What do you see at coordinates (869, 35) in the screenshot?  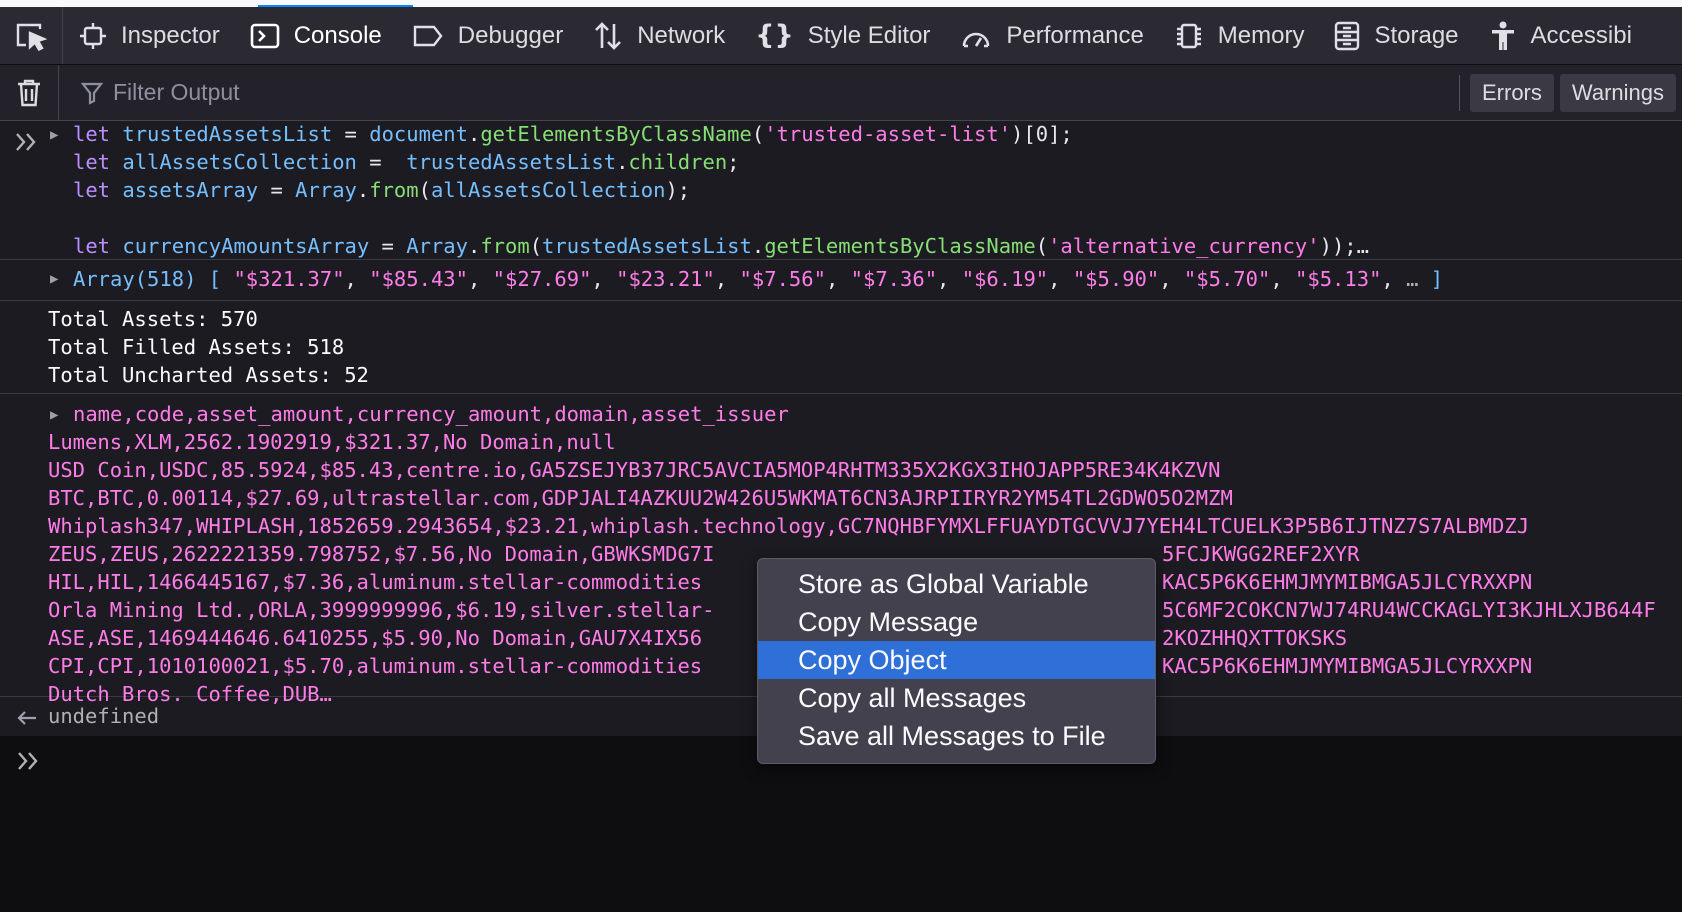 I see `tab-label: Style Editor` at bounding box center [869, 35].